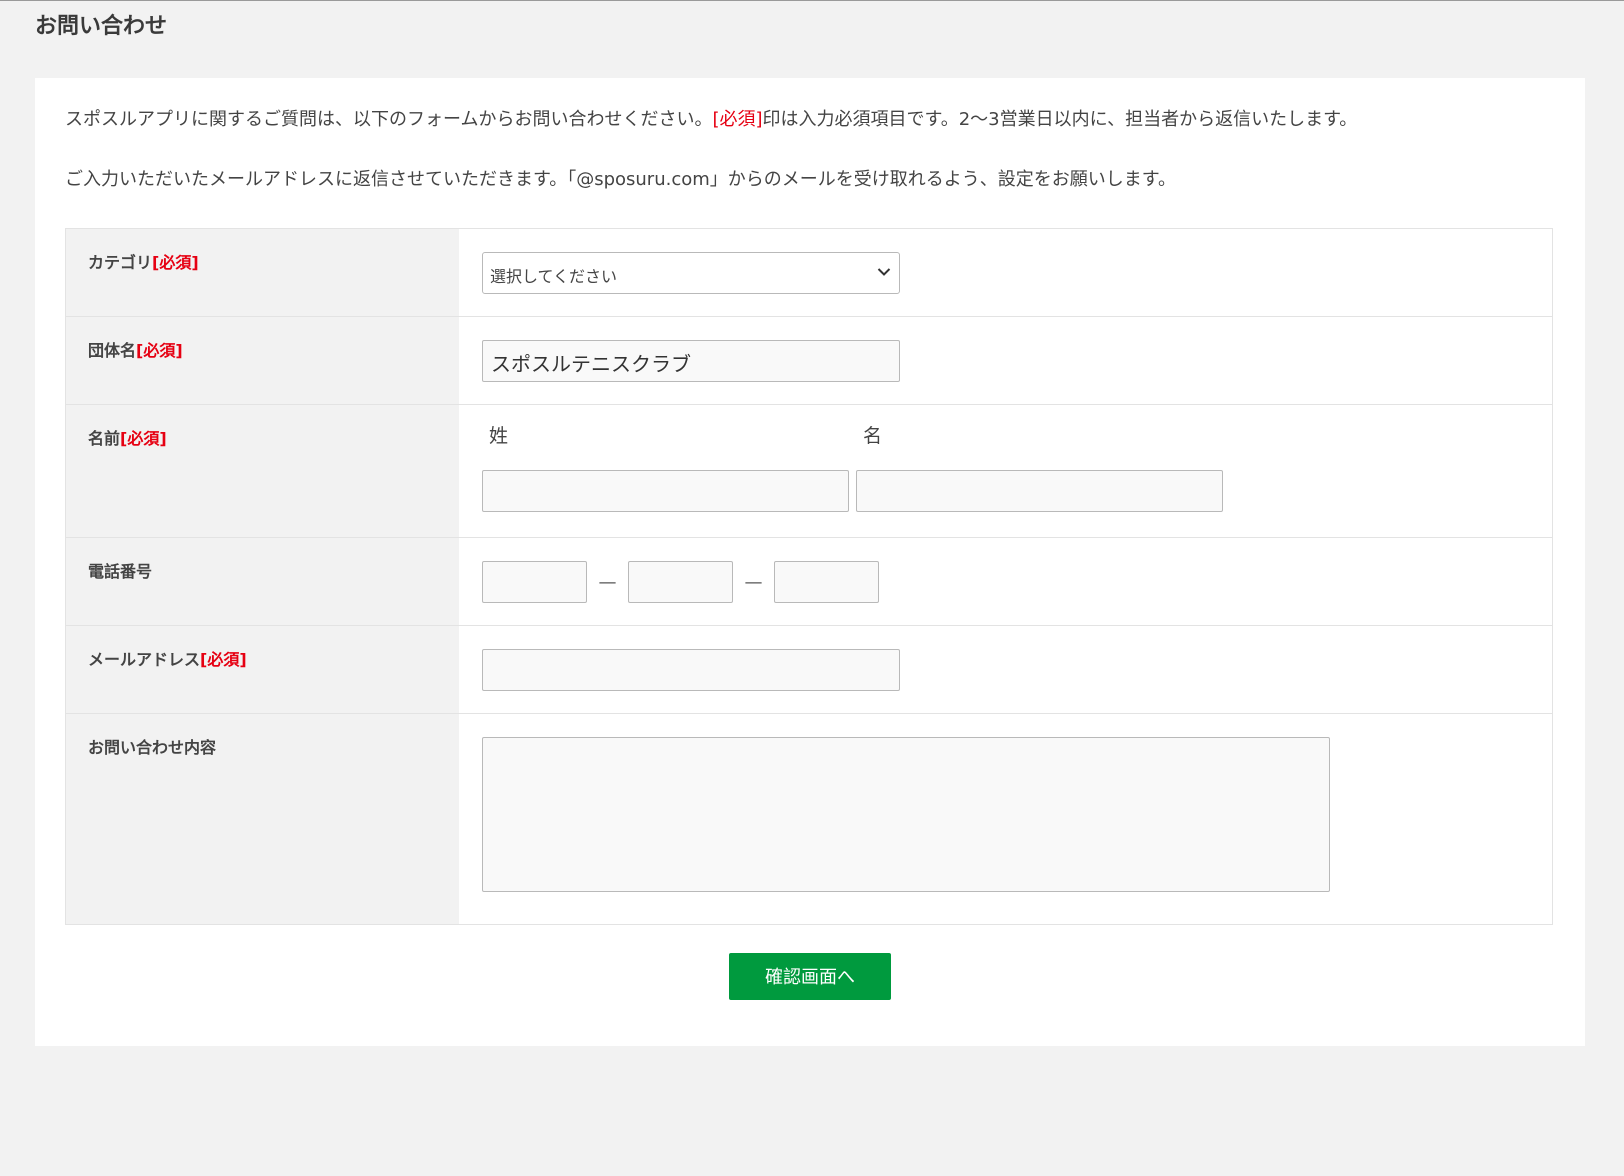 The height and width of the screenshot is (1176, 1624). Describe the element at coordinates (691, 670) in the screenshot. I see `email-input` at that location.